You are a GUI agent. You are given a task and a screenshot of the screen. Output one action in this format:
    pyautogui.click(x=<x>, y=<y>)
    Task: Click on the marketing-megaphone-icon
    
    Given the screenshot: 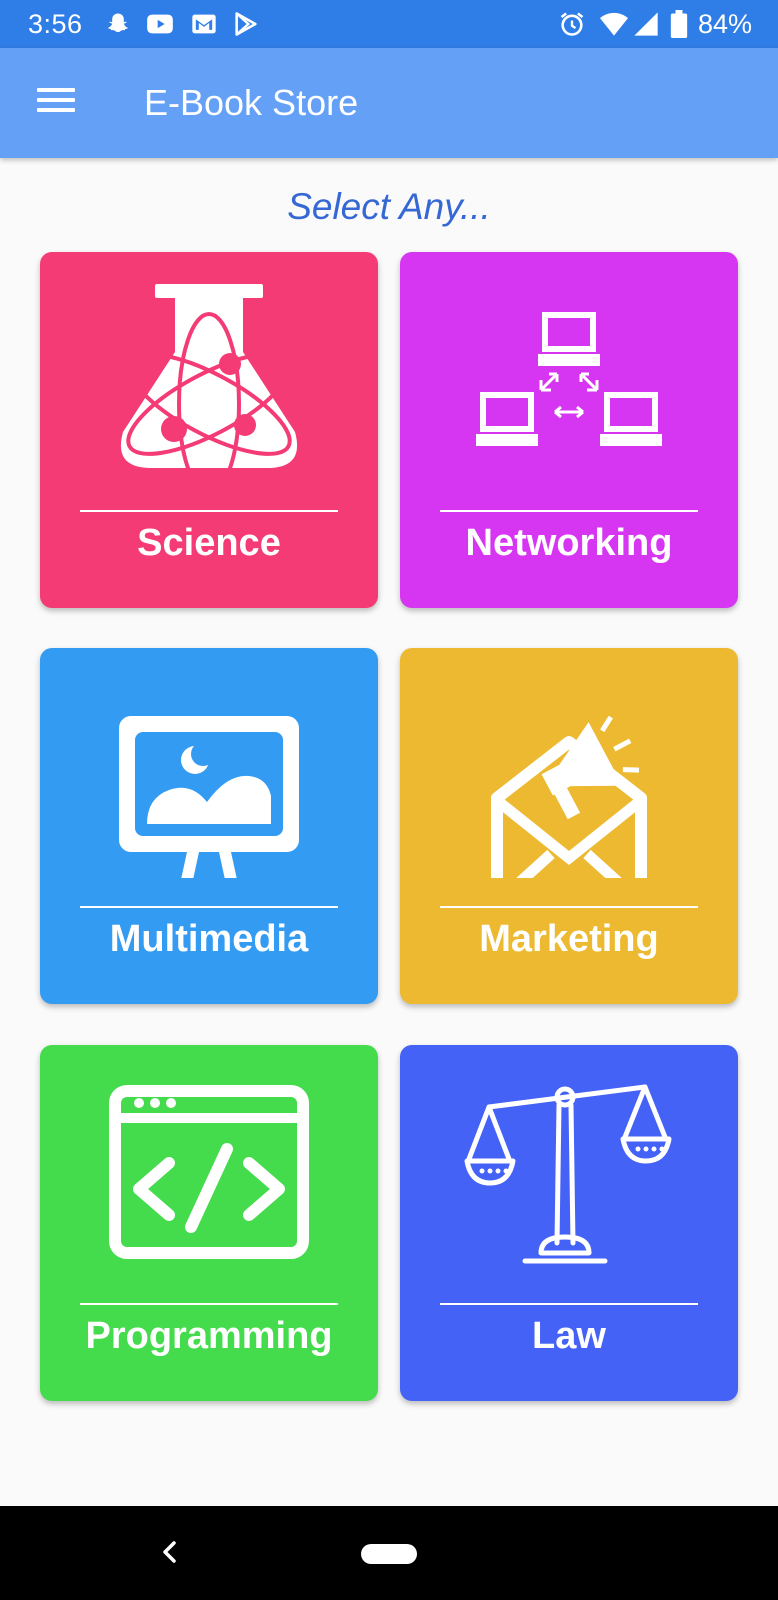 What is the action you would take?
    pyautogui.click(x=569, y=796)
    